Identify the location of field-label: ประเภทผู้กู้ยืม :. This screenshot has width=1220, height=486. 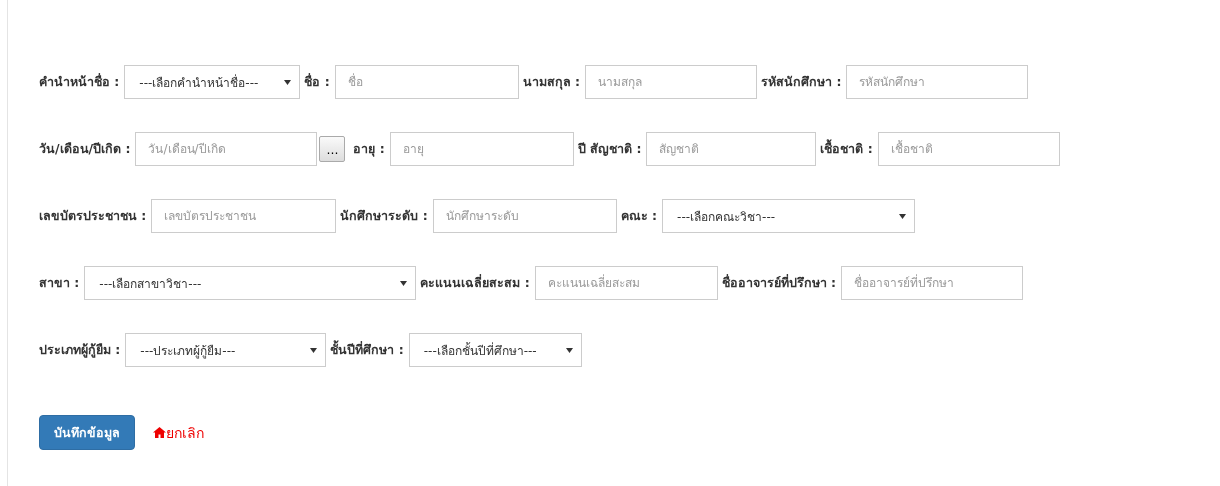
(80, 350).